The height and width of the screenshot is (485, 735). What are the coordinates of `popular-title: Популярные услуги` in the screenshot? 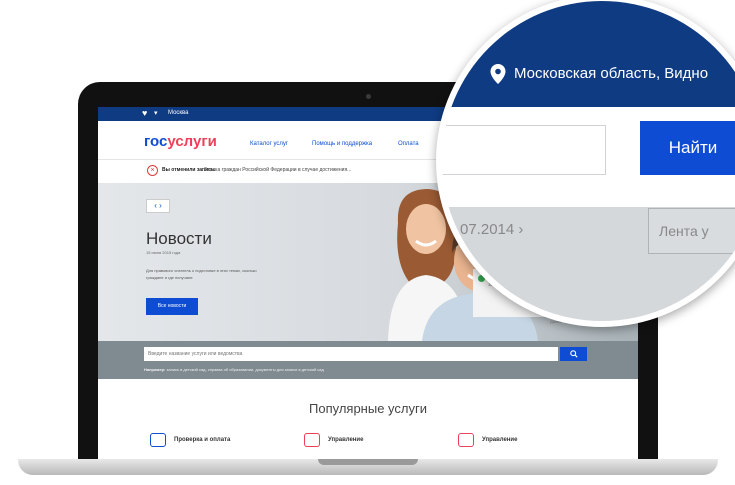 It's located at (368, 408).